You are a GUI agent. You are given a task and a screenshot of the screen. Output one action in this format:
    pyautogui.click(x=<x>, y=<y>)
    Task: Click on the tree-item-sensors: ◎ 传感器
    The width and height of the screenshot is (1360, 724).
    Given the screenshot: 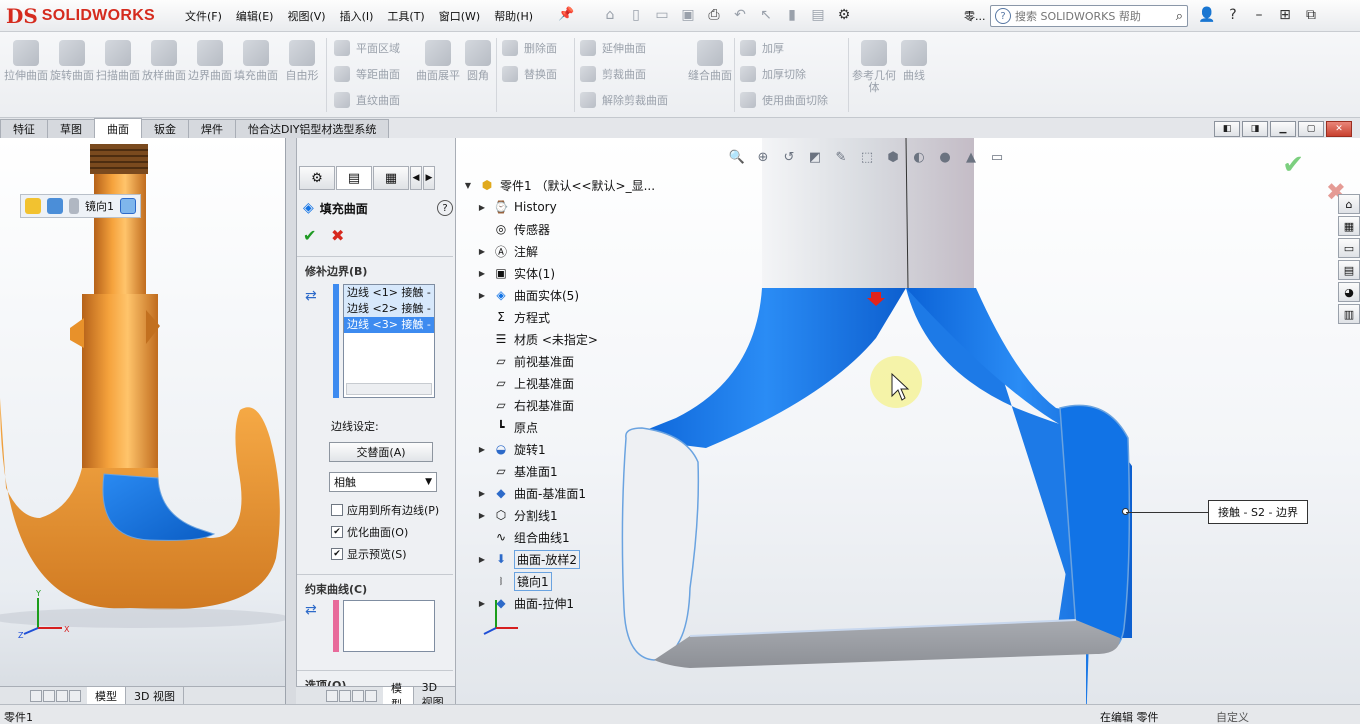 What is the action you would take?
    pyautogui.click(x=582, y=229)
    